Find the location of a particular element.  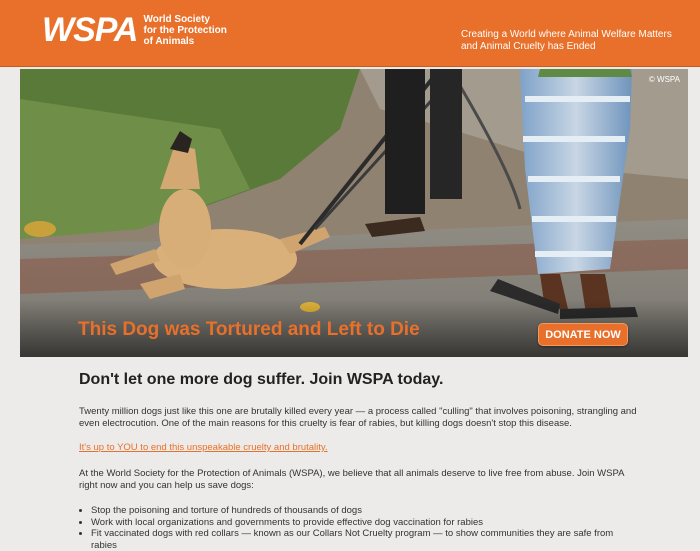

logo-mark: WSPA is located at coordinates (90, 30).